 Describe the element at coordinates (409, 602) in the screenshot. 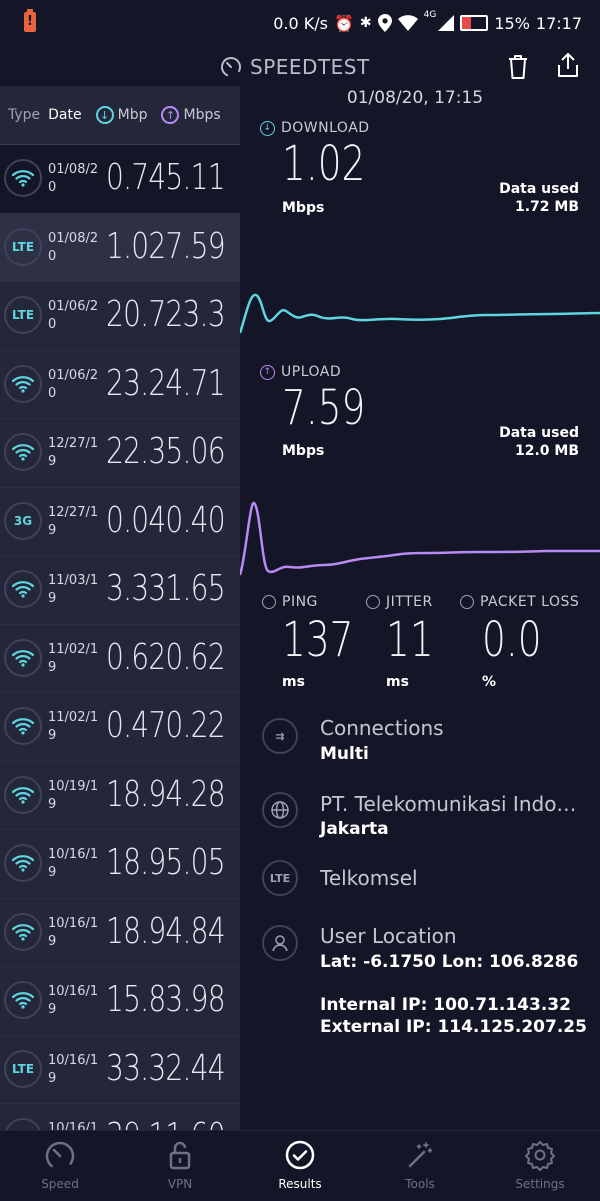

I see `jitter-label-text: JITTER` at that location.